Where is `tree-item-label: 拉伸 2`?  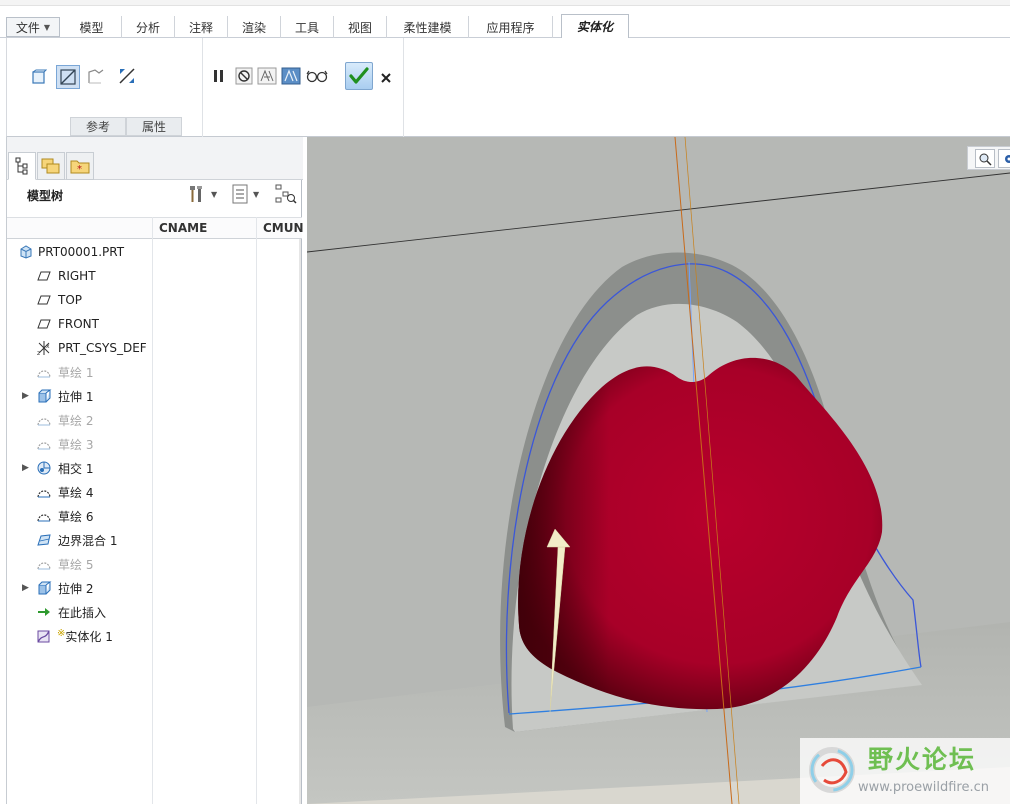 tree-item-label: 拉伸 2 is located at coordinates (75, 588).